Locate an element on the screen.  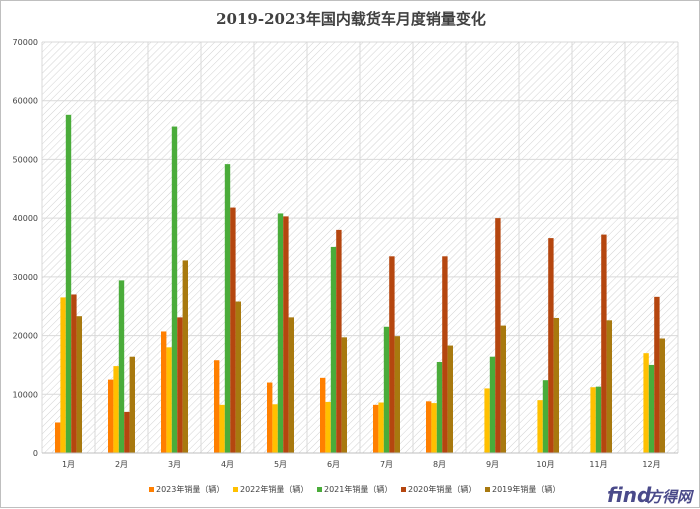
x-tick-label: 11月 is located at coordinates (598, 464).